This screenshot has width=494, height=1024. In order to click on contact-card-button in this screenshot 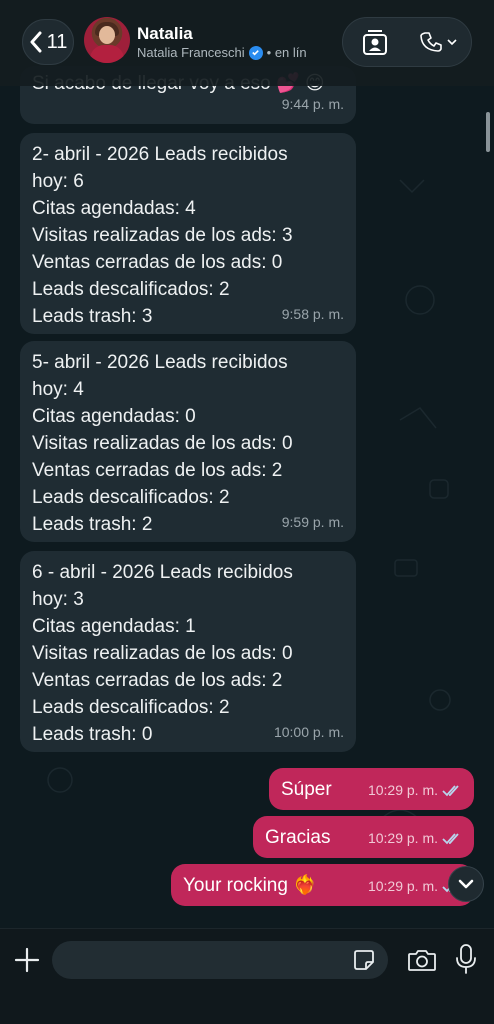, I will do `click(375, 42)`.